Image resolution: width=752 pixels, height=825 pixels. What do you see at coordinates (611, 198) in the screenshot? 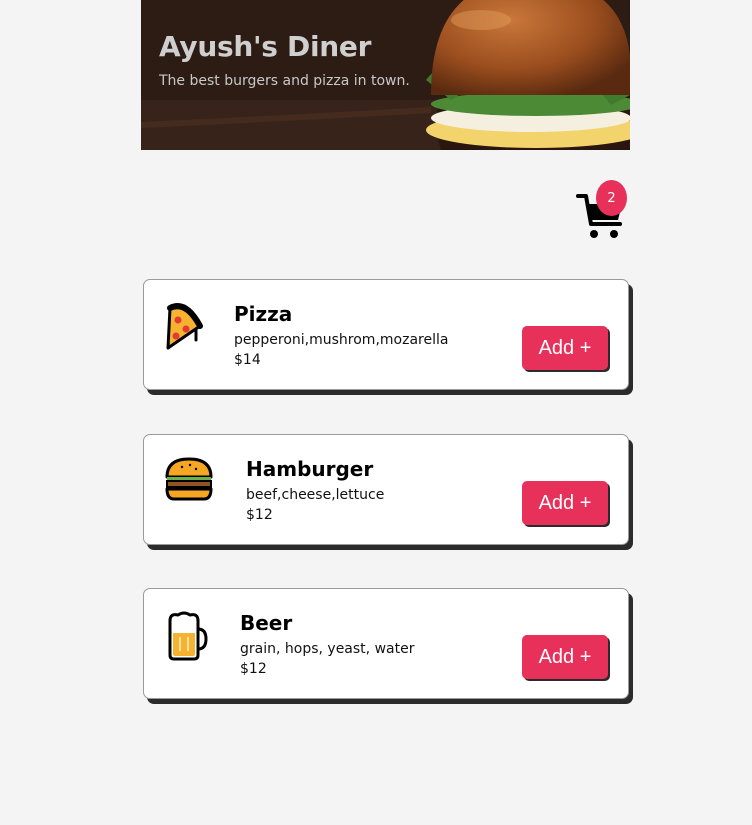
I see `cart-count-badge: 2` at bounding box center [611, 198].